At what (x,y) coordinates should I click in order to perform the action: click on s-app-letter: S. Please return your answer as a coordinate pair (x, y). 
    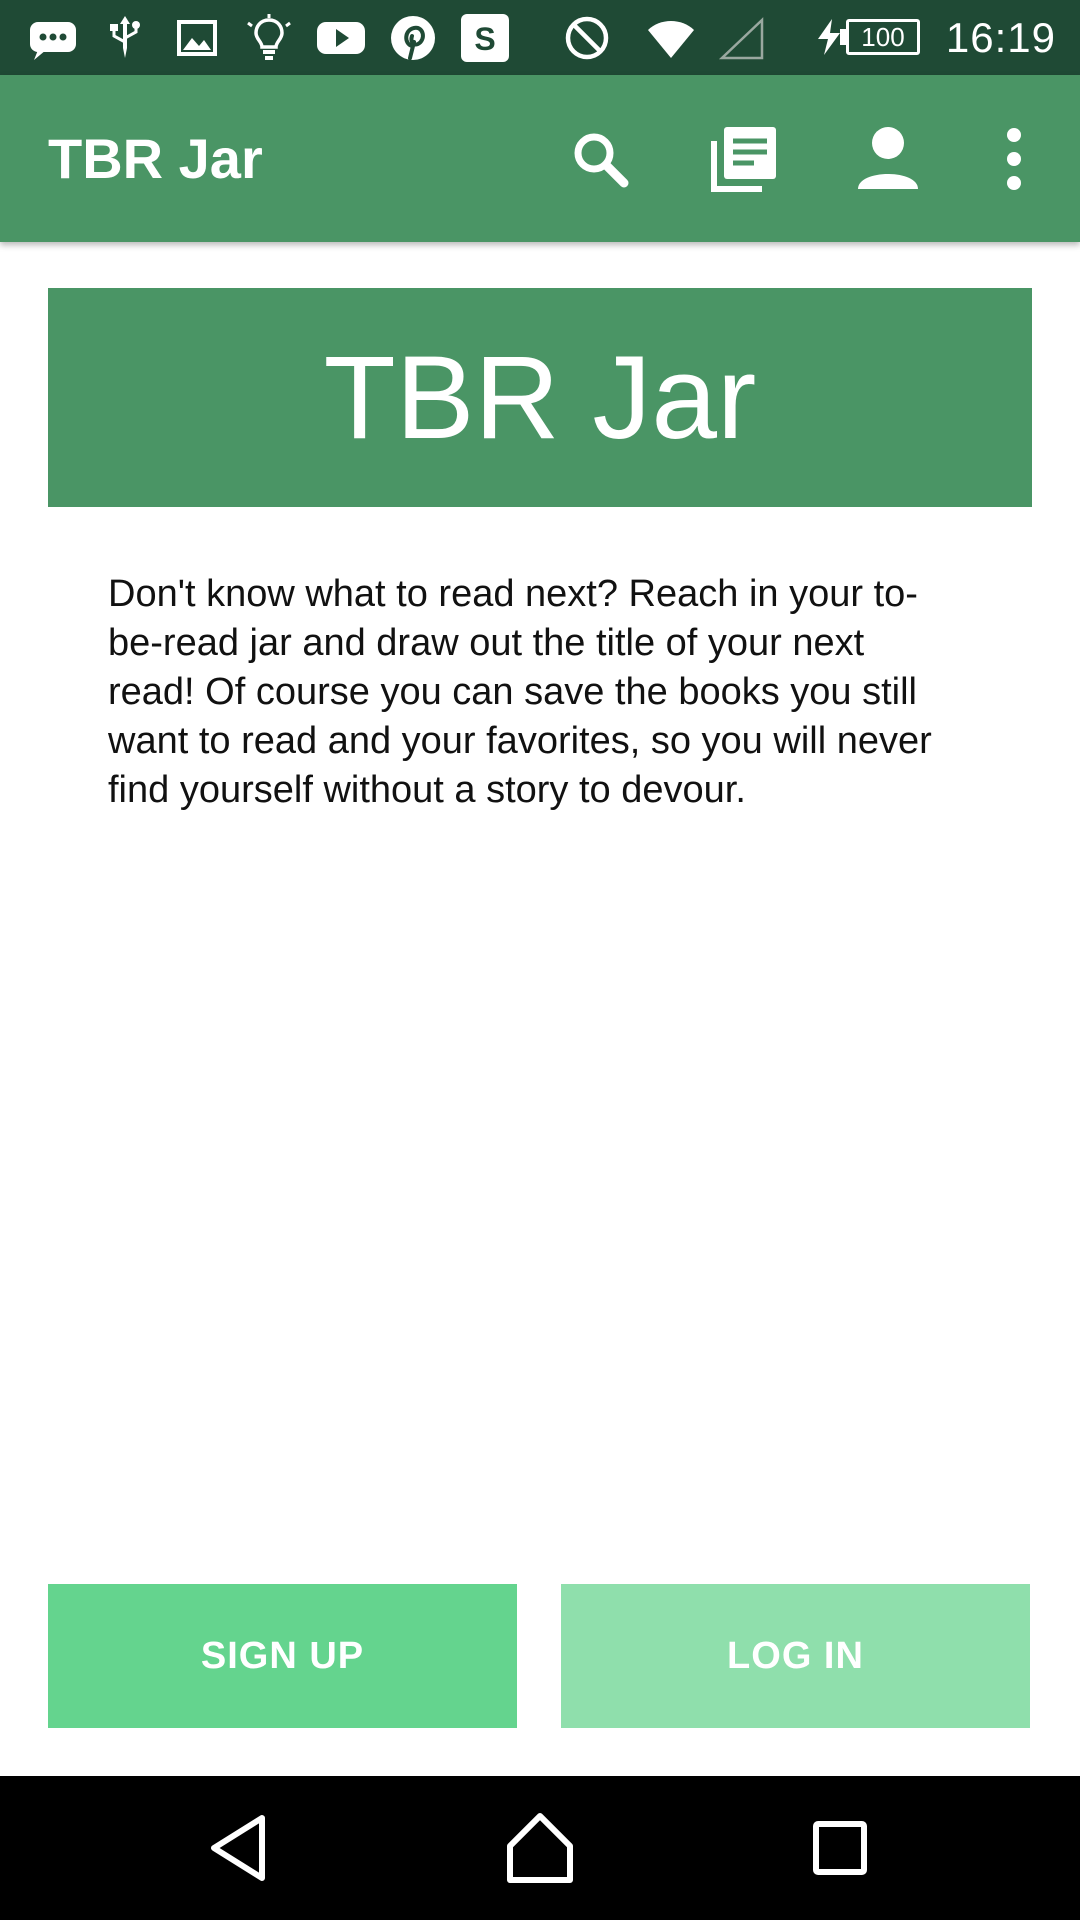
    Looking at the image, I should click on (484, 39).